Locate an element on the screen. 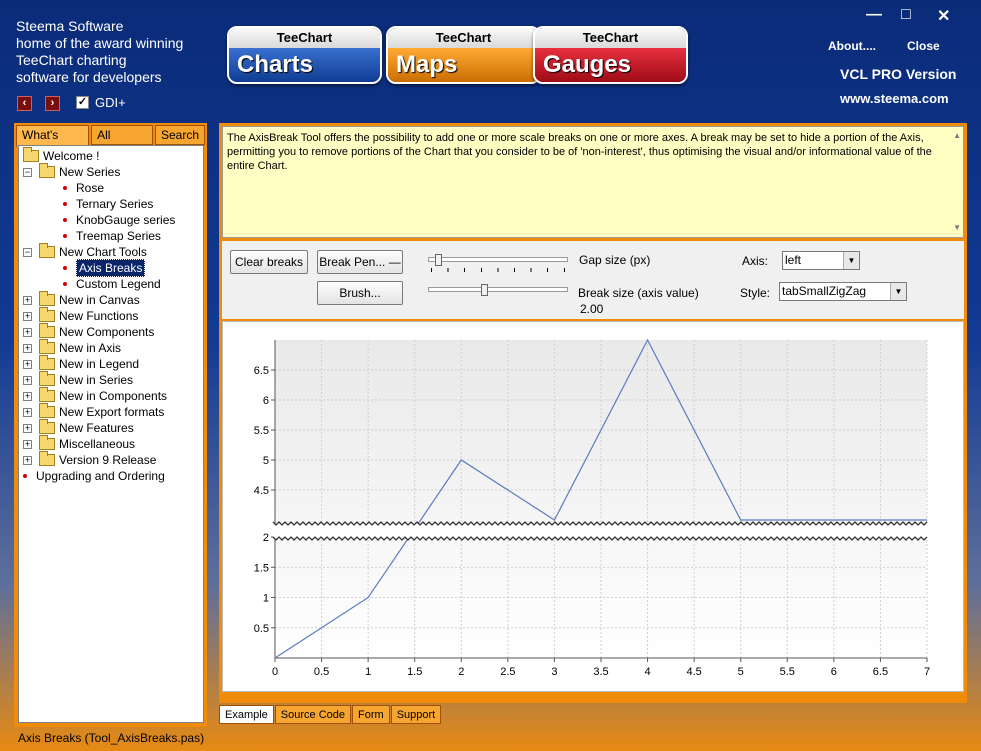 The height and width of the screenshot is (751, 981). tree-item-label: Custom Legend is located at coordinates (118, 284).